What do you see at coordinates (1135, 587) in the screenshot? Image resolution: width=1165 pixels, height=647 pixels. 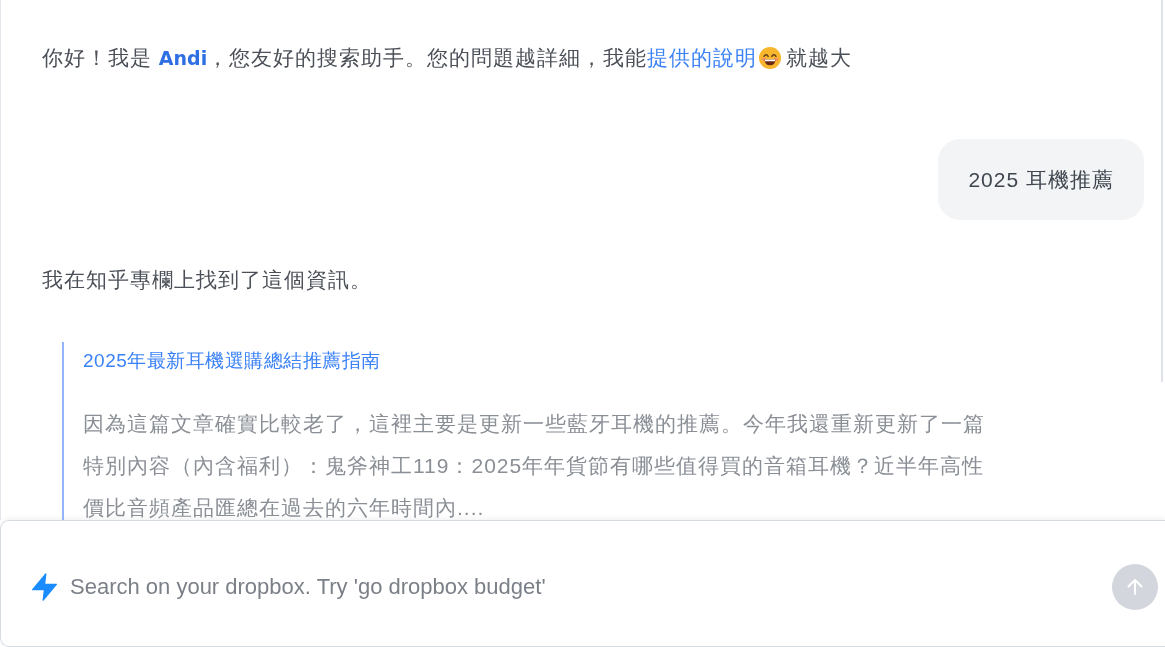 I see `arrow-up-icon` at bounding box center [1135, 587].